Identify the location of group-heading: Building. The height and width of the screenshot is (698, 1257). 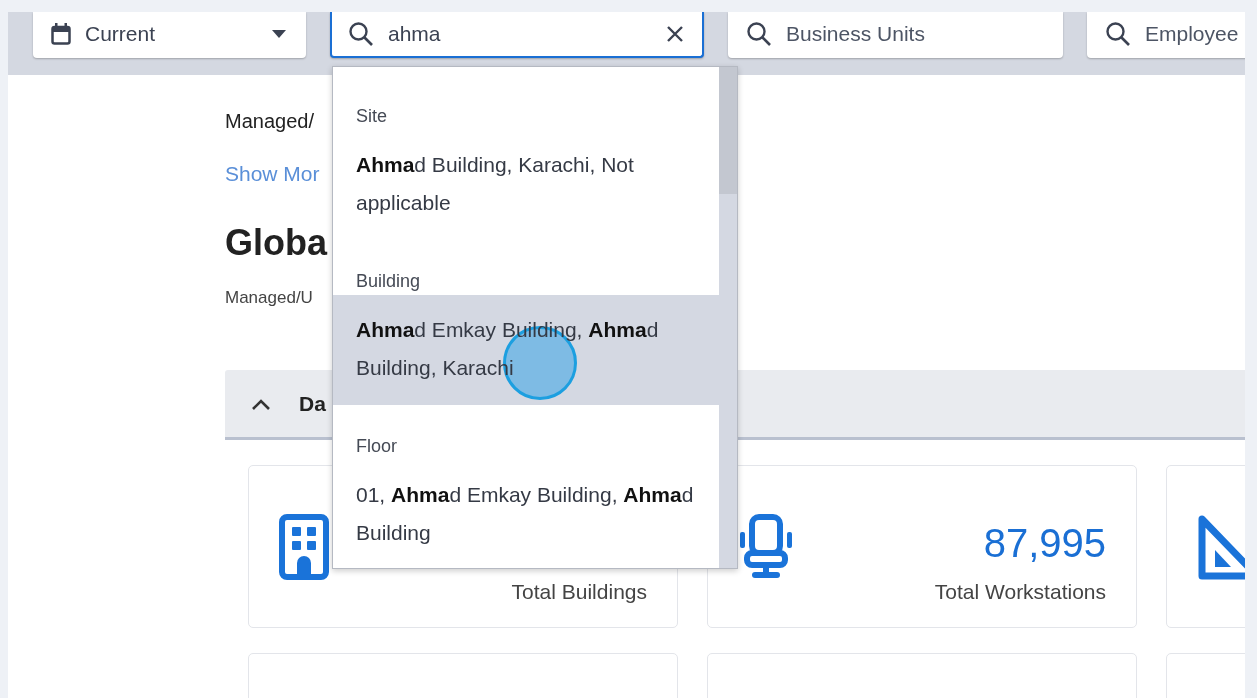
(388, 281).